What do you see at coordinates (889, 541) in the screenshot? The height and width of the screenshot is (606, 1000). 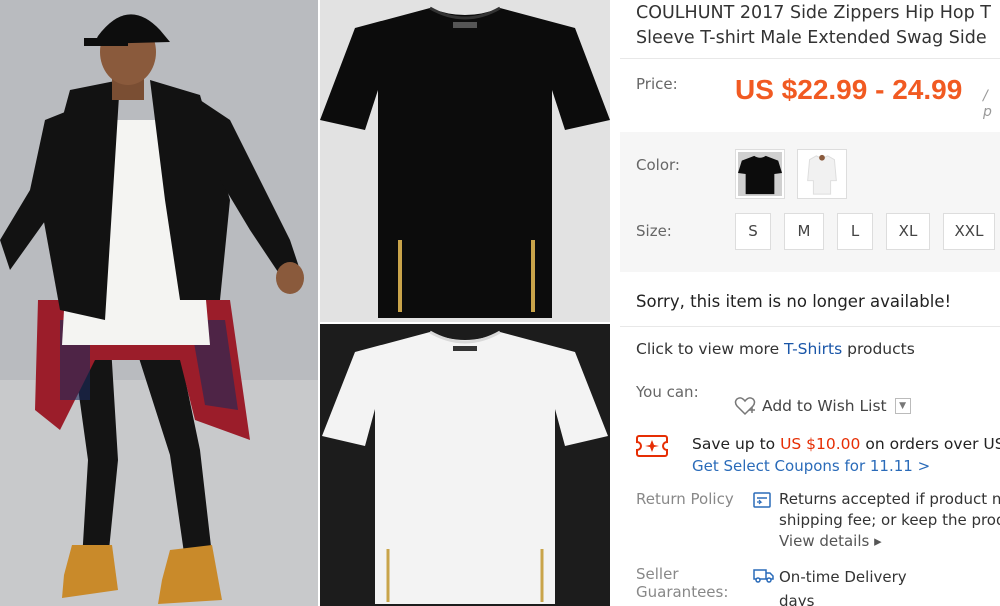 I see `view-details-link: View details ▸` at bounding box center [889, 541].